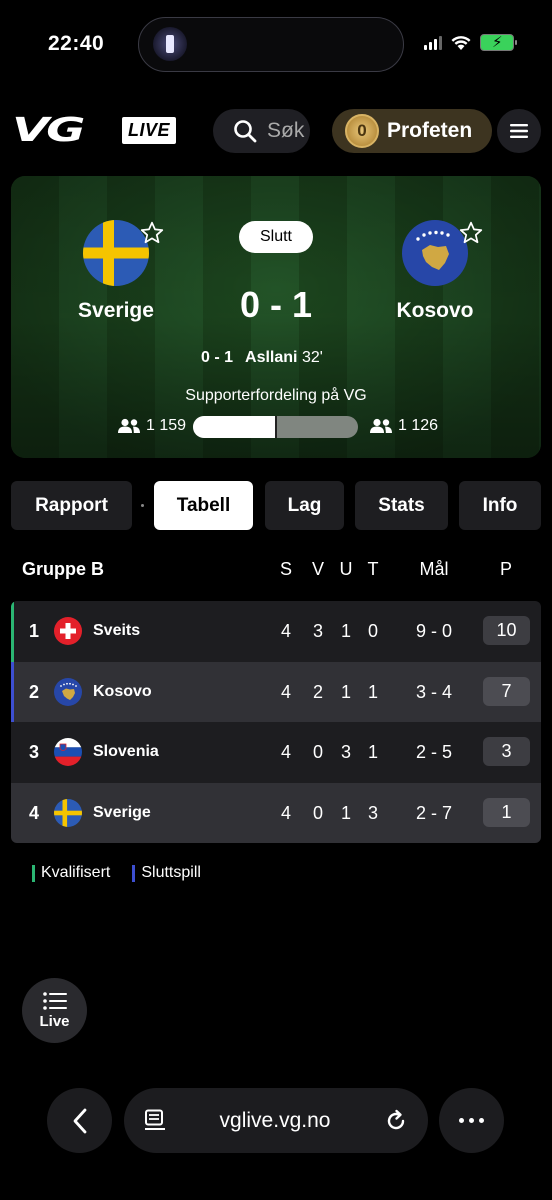 This screenshot has width=552, height=1200. I want to click on tab-lag: Lag, so click(304, 505).